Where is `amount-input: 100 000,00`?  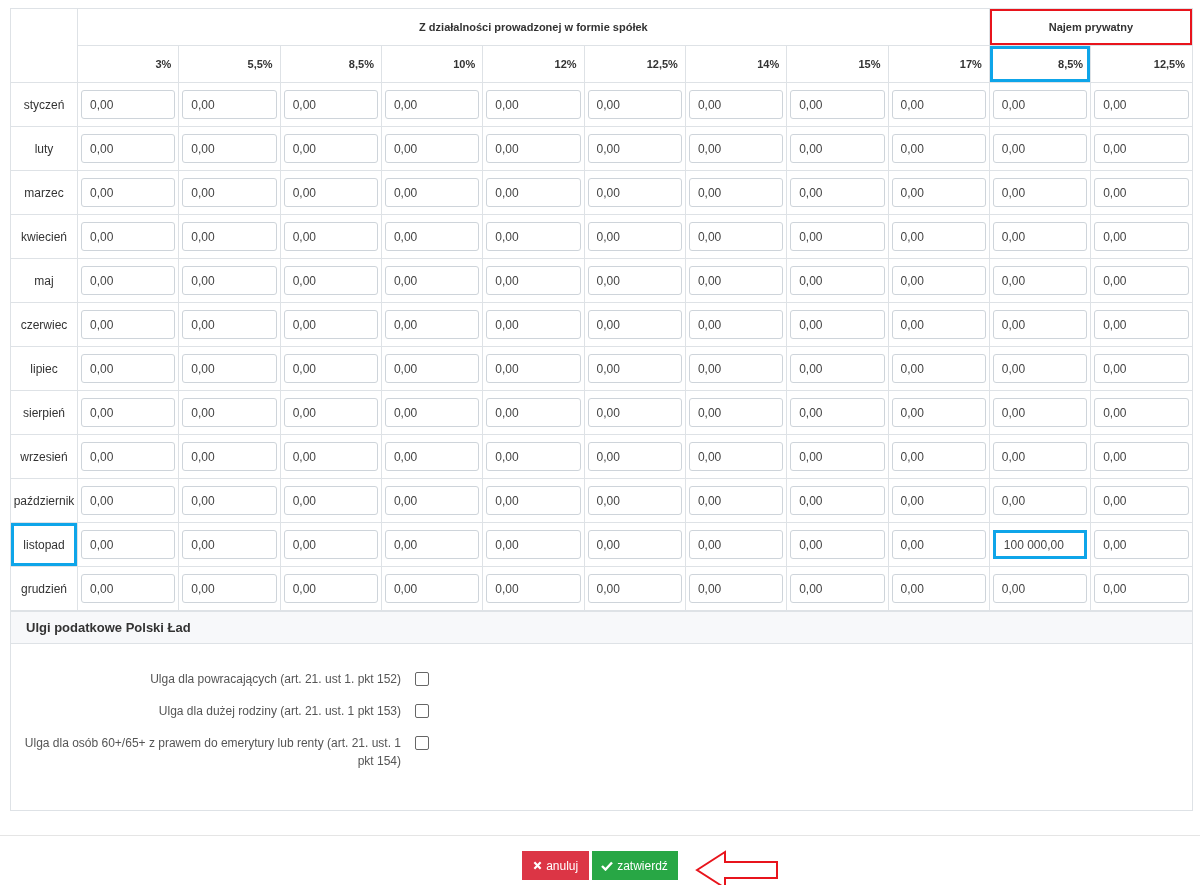
amount-input: 100 000,00 is located at coordinates (1040, 544).